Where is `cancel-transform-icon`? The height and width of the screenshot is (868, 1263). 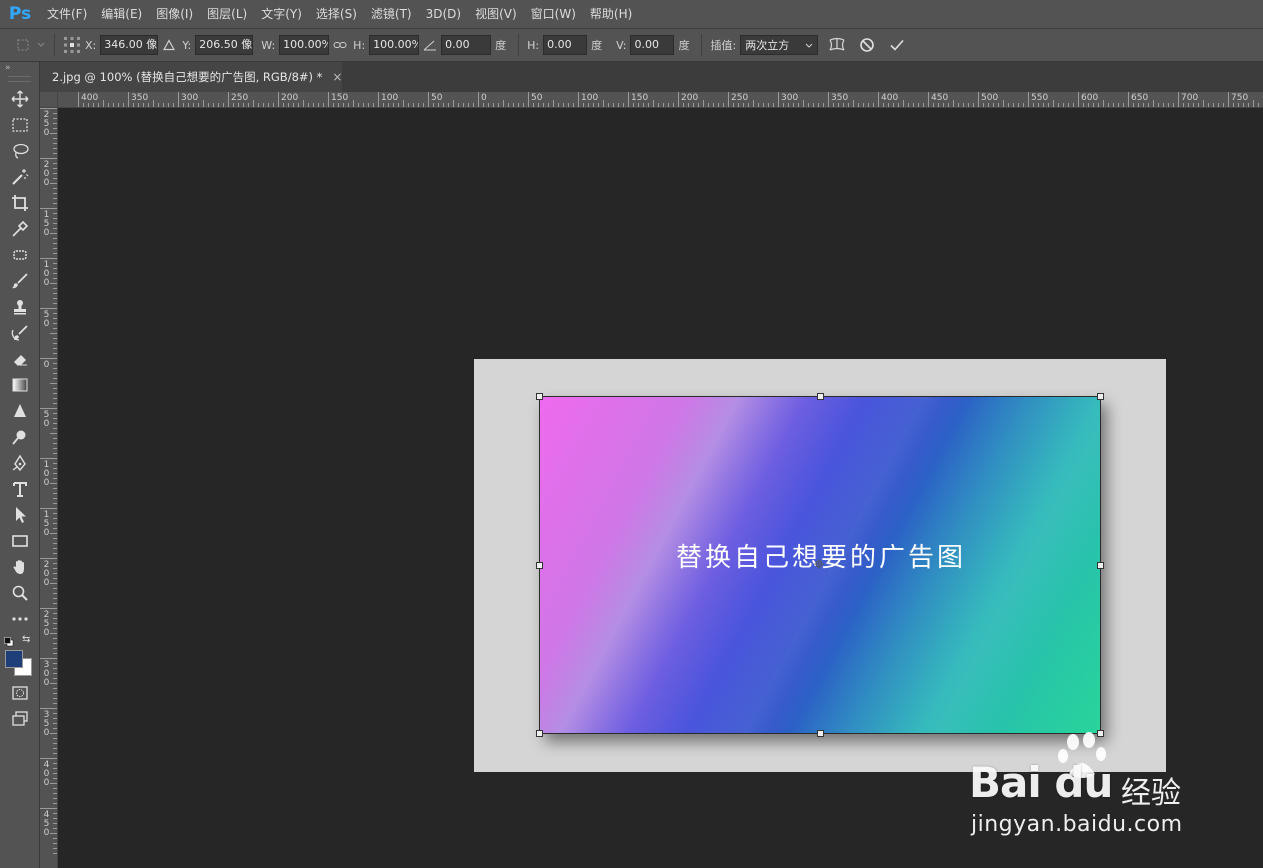 cancel-transform-icon is located at coordinates (867, 45).